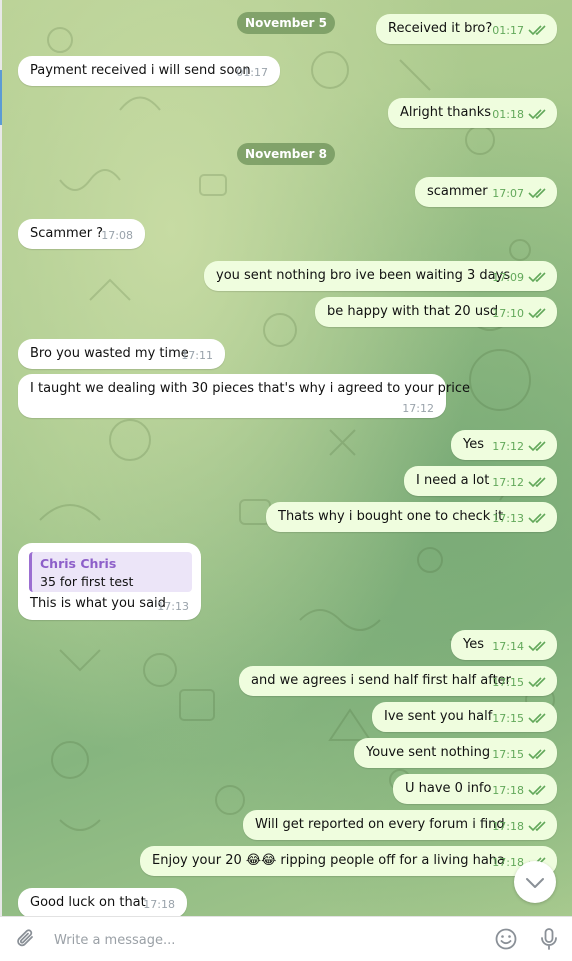 Image resolution: width=572 pixels, height=961 pixels. I want to click on reply-sender-name: Chris Chris, so click(78, 563).